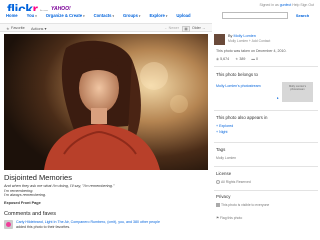 The width and height of the screenshot is (320, 240). Describe the element at coordinates (25, 195) in the screenshot. I see `description-line: I'm always remembering.` at that location.